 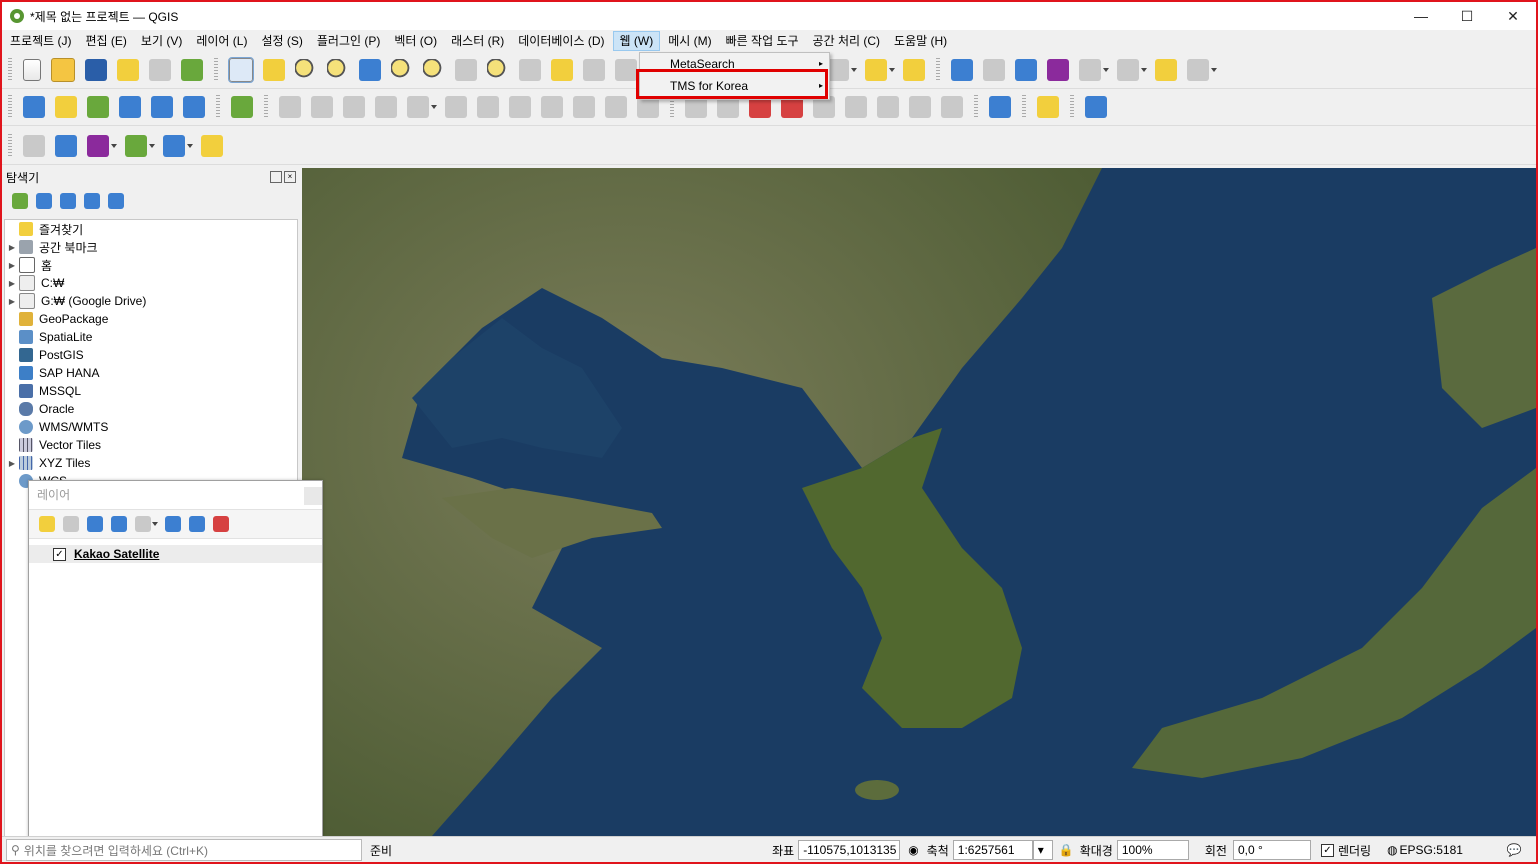 What do you see at coordinates (1066, 850) in the screenshot?
I see `lock-icon: 🔒` at bounding box center [1066, 850].